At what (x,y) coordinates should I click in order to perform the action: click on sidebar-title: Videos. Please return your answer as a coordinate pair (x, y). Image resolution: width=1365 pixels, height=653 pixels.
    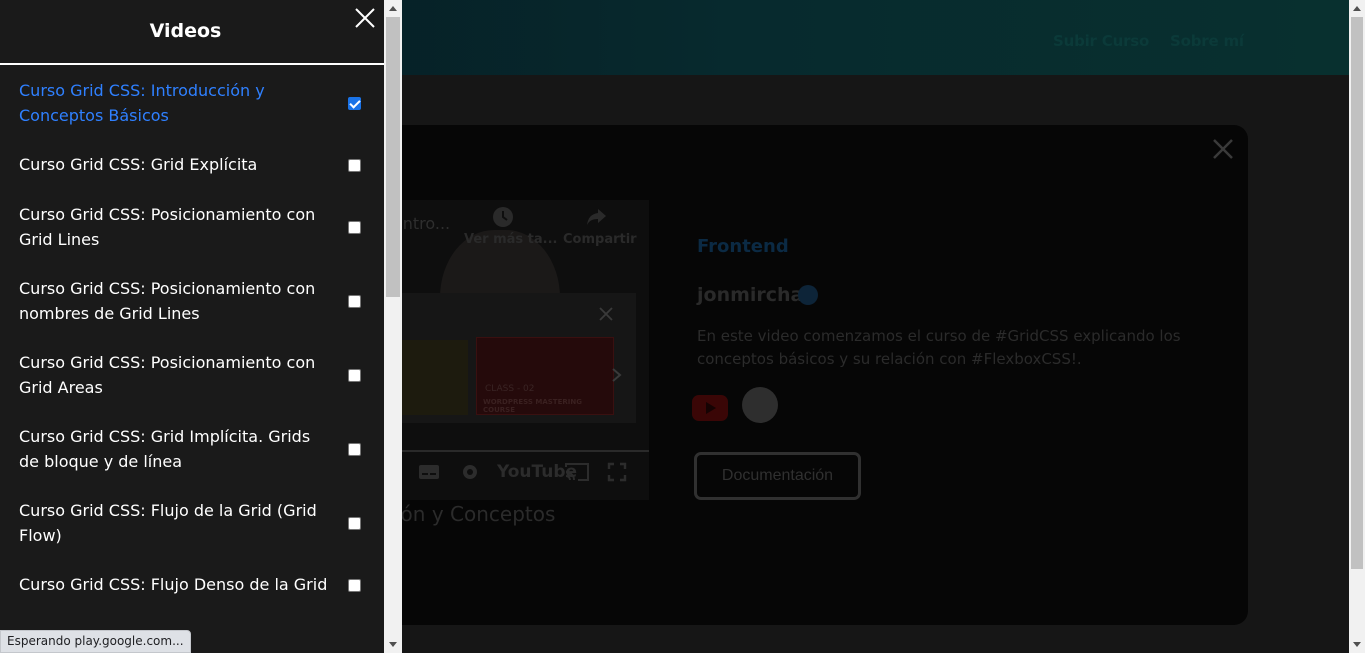
    Looking at the image, I should click on (185, 31).